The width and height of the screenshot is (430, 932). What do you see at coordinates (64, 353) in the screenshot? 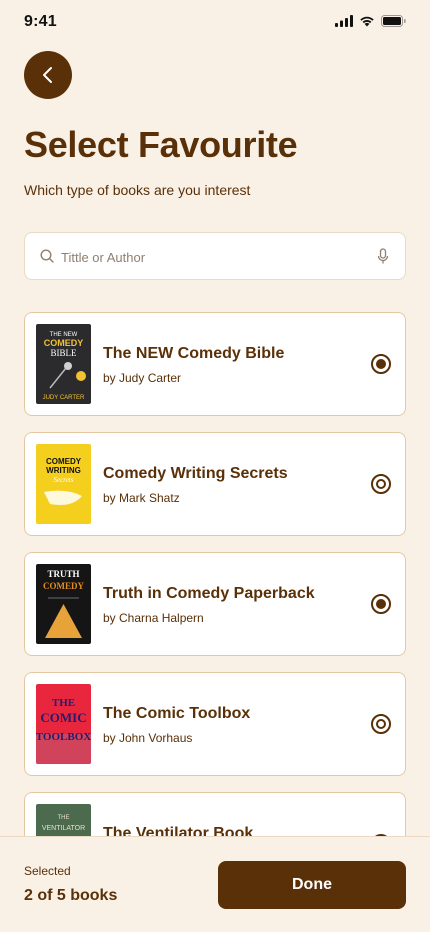
I see `svg-text: BIBLE` at bounding box center [64, 353].